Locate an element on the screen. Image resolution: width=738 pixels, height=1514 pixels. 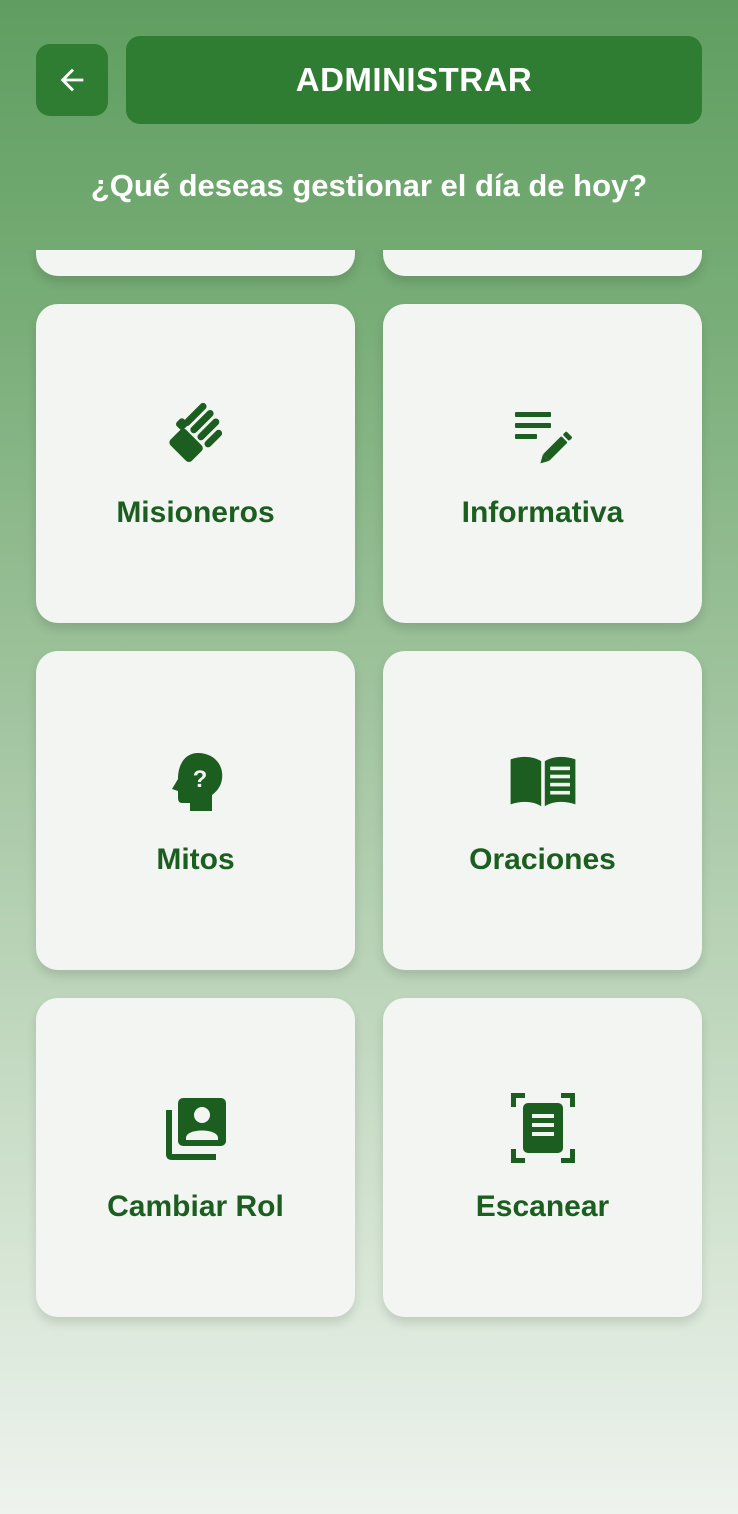
handshake-icon is located at coordinates (196, 434).